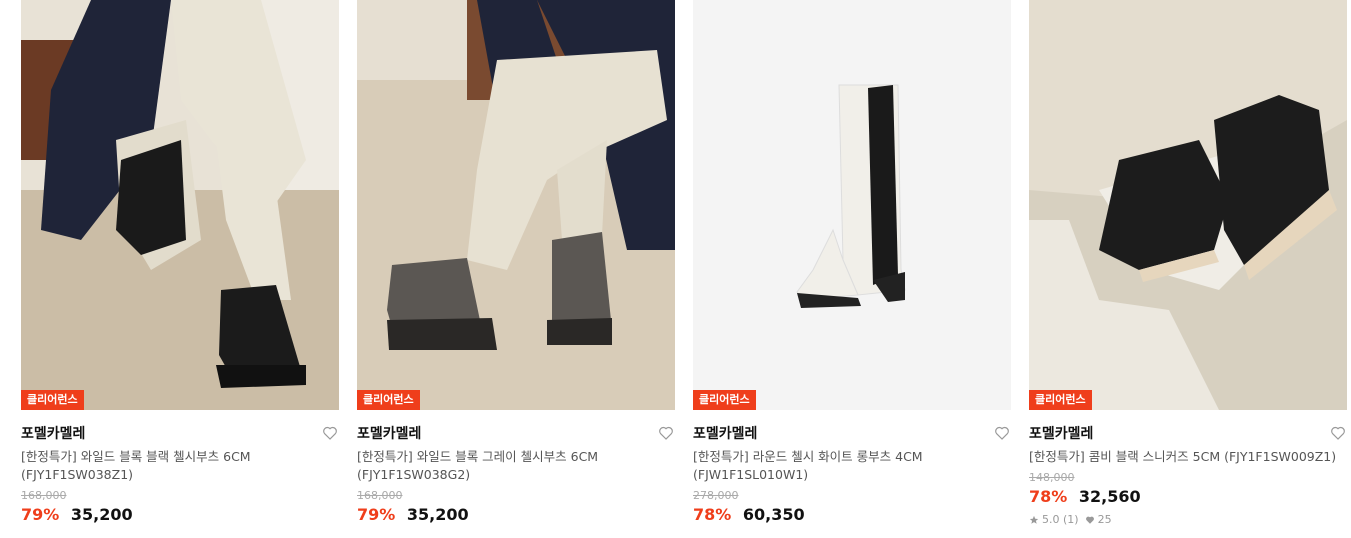 This screenshot has height=538, width=1351. I want to click on likes: 25, so click(1098, 519).